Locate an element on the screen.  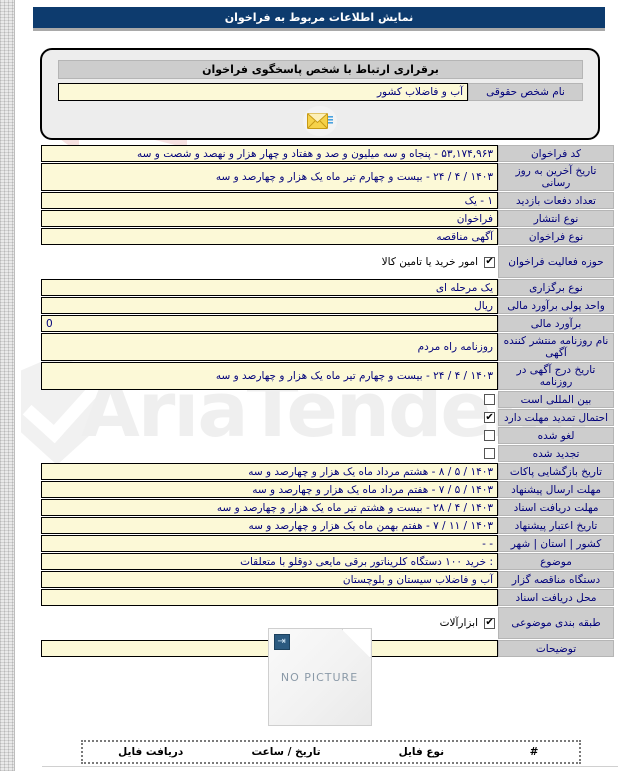
row-label: احتمال تمدید مهلت دارد is located at coordinates (556, 417).